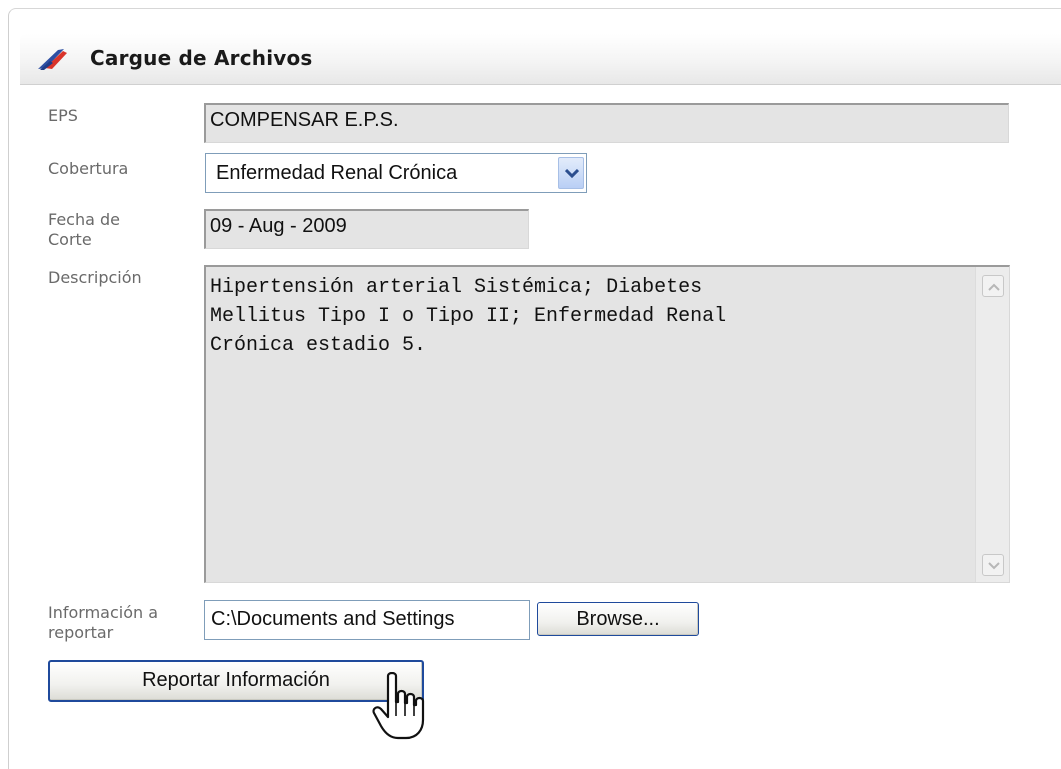  Describe the element at coordinates (367, 620) in the screenshot. I see `file-path-input: C:\Documents and Settings` at that location.